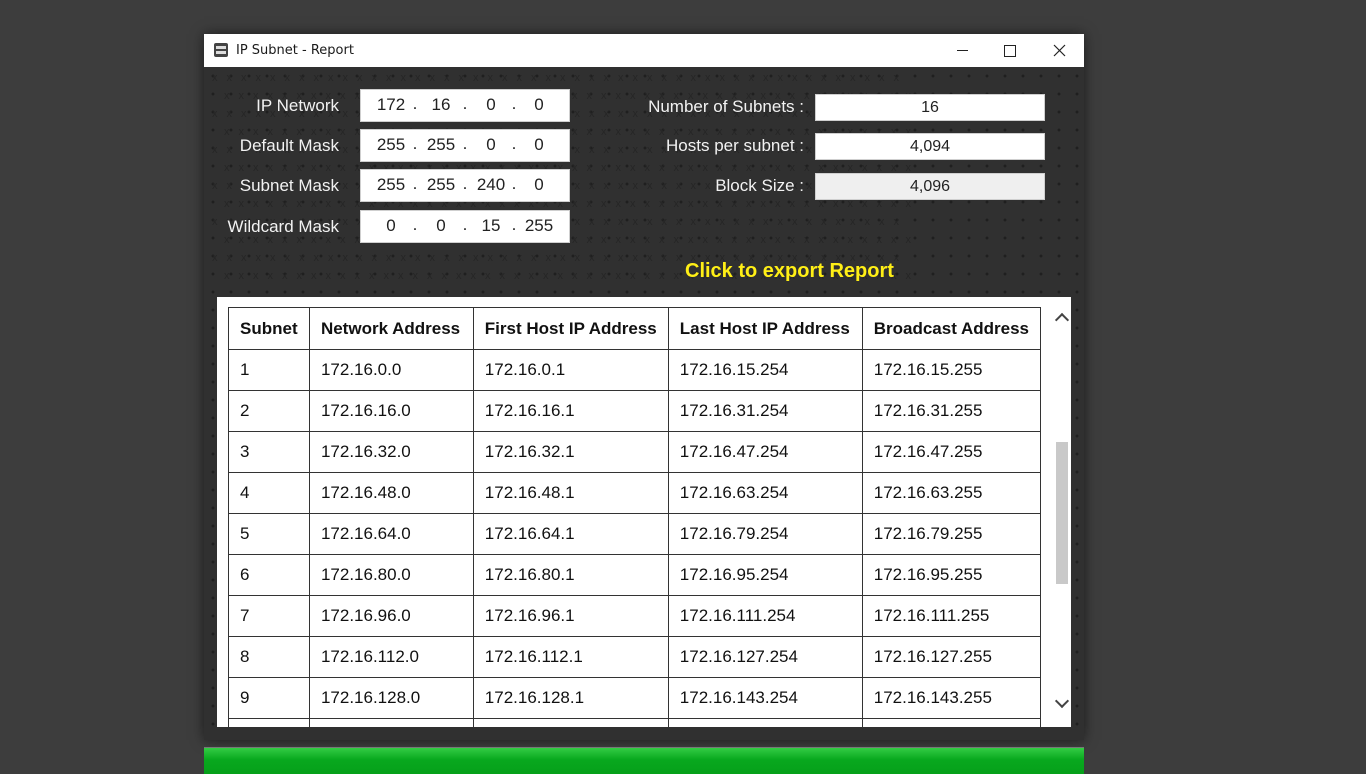 The width and height of the screenshot is (1366, 774). I want to click on title-bar: IP Subnet - Report, so click(644, 50).